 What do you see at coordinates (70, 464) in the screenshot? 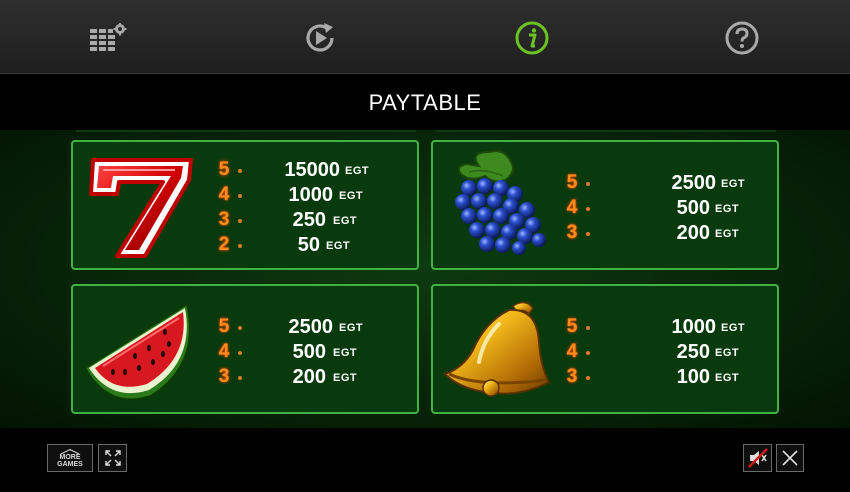
I see `more-games-text-2: GAMES` at bounding box center [70, 464].